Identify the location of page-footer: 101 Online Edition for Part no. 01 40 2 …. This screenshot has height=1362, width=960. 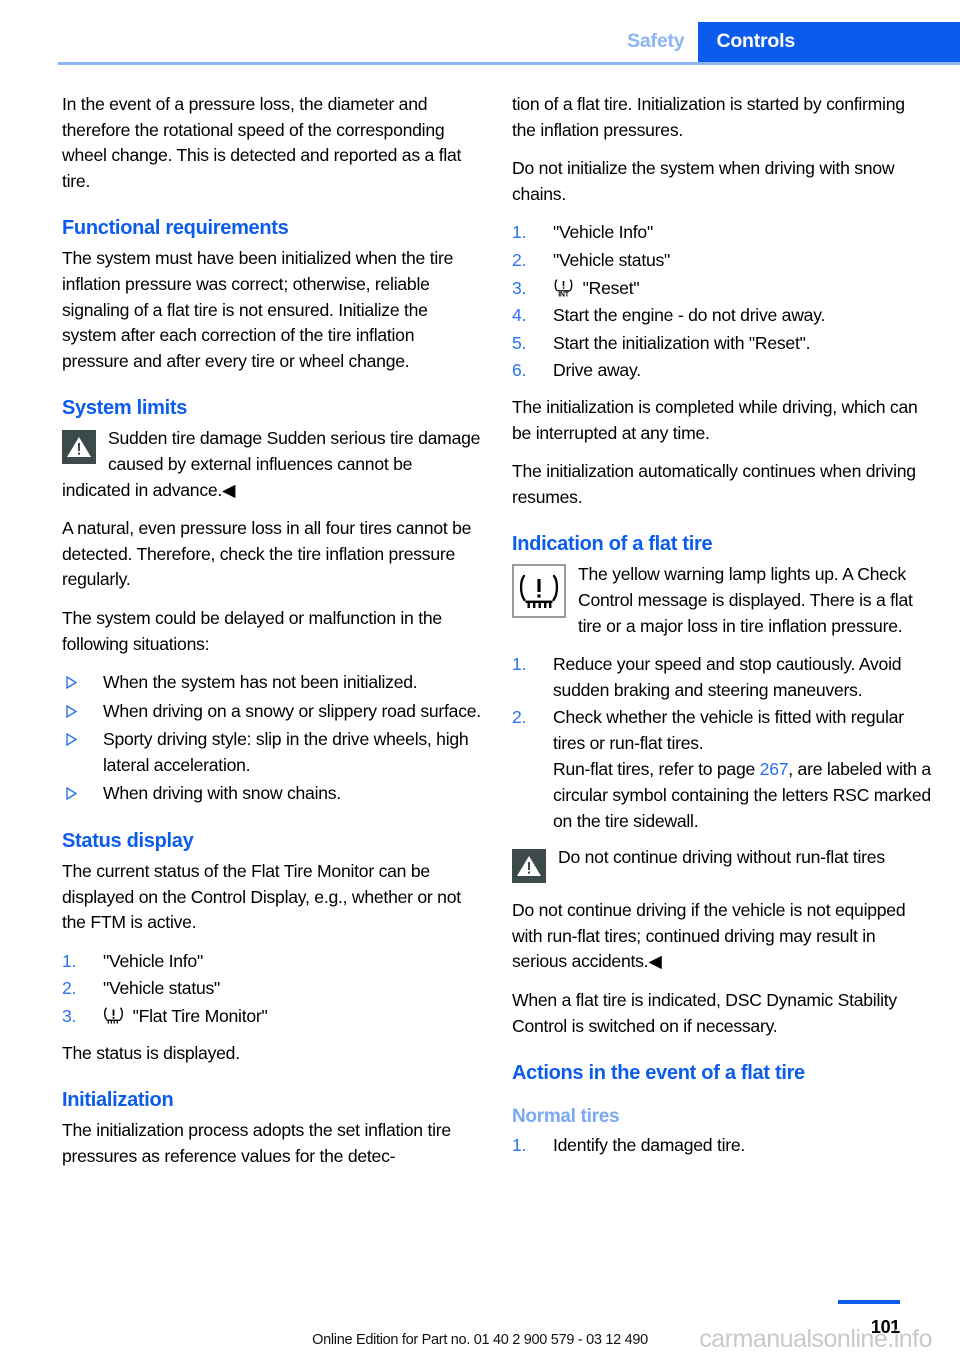
(480, 1322).